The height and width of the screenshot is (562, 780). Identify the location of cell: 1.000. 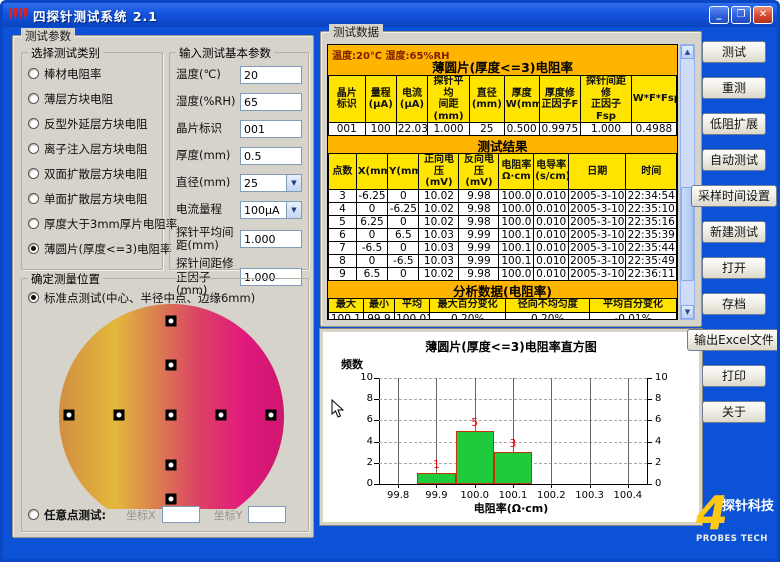
(606, 129).